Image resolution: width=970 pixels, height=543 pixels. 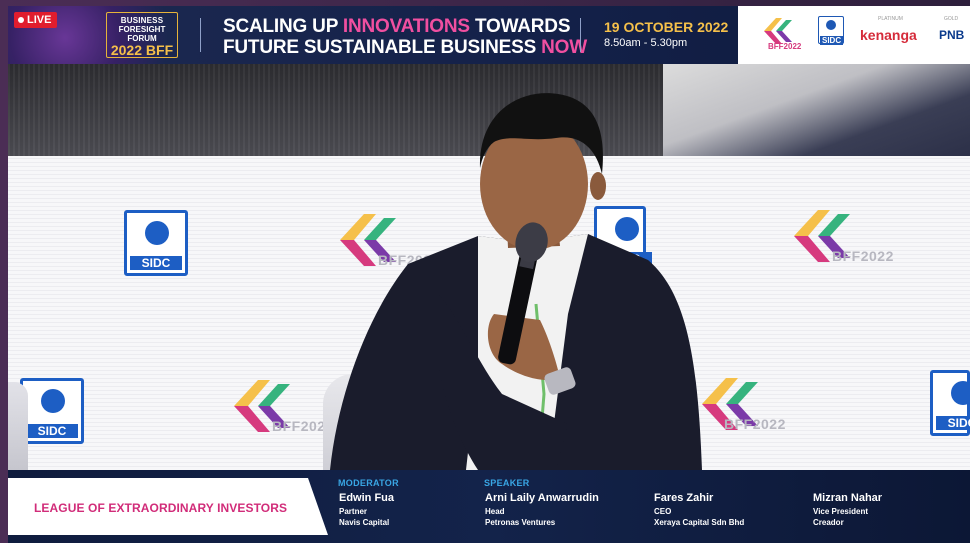 I want to click on panelist-position: Head, so click(x=495, y=511).